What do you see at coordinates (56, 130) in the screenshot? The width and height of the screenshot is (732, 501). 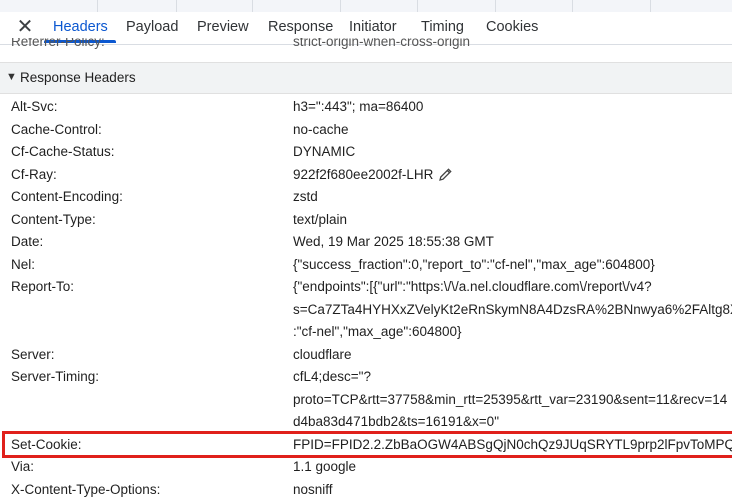 I see `header-name: Cache-Control:` at bounding box center [56, 130].